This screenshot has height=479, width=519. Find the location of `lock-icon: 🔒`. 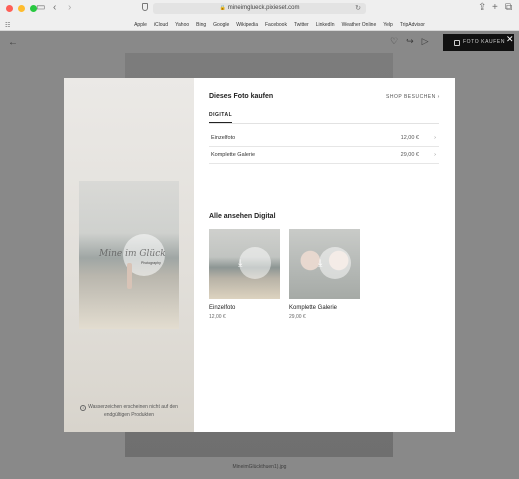

lock-icon: 🔒 is located at coordinates (222, 8).